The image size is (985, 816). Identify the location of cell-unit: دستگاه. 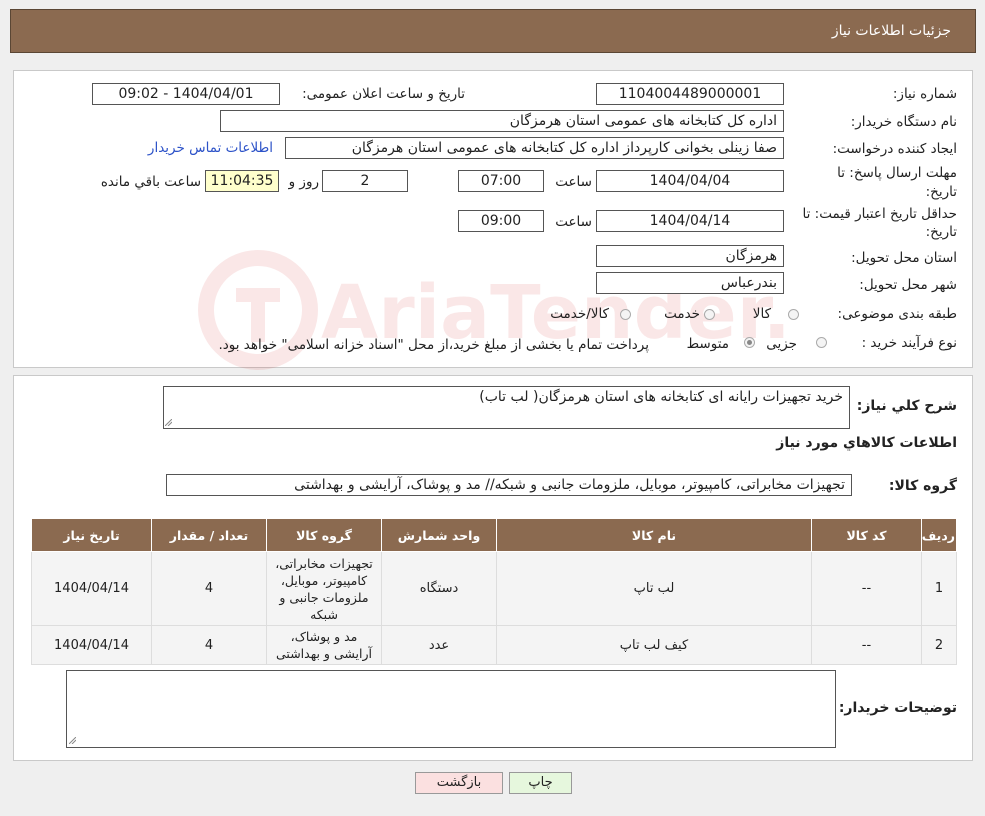
(439, 588).